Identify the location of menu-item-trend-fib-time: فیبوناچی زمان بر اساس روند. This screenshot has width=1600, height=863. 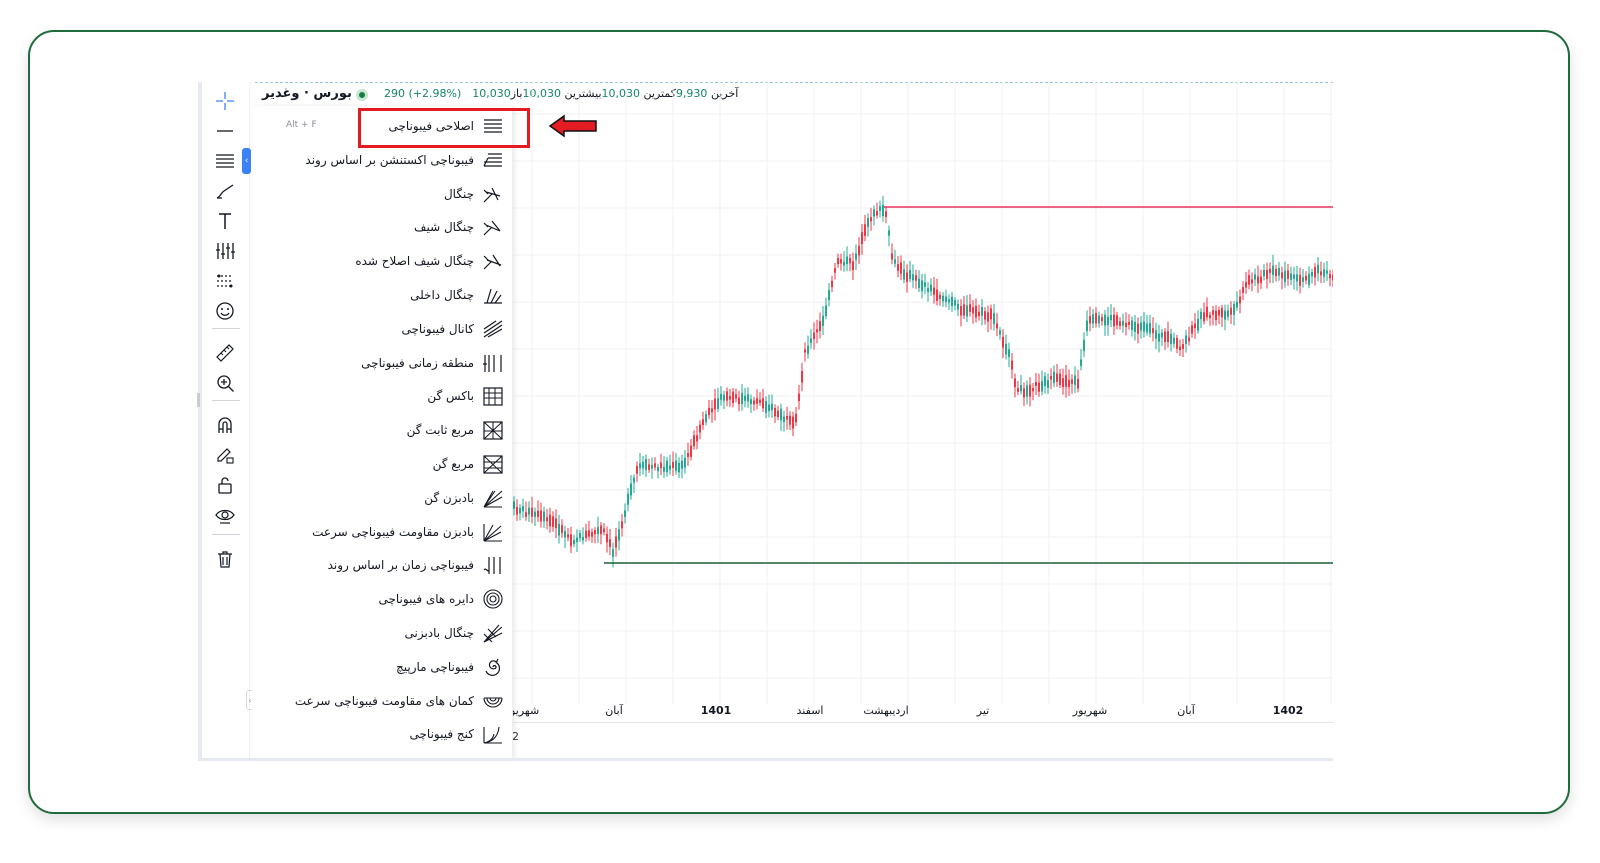
(417, 565).